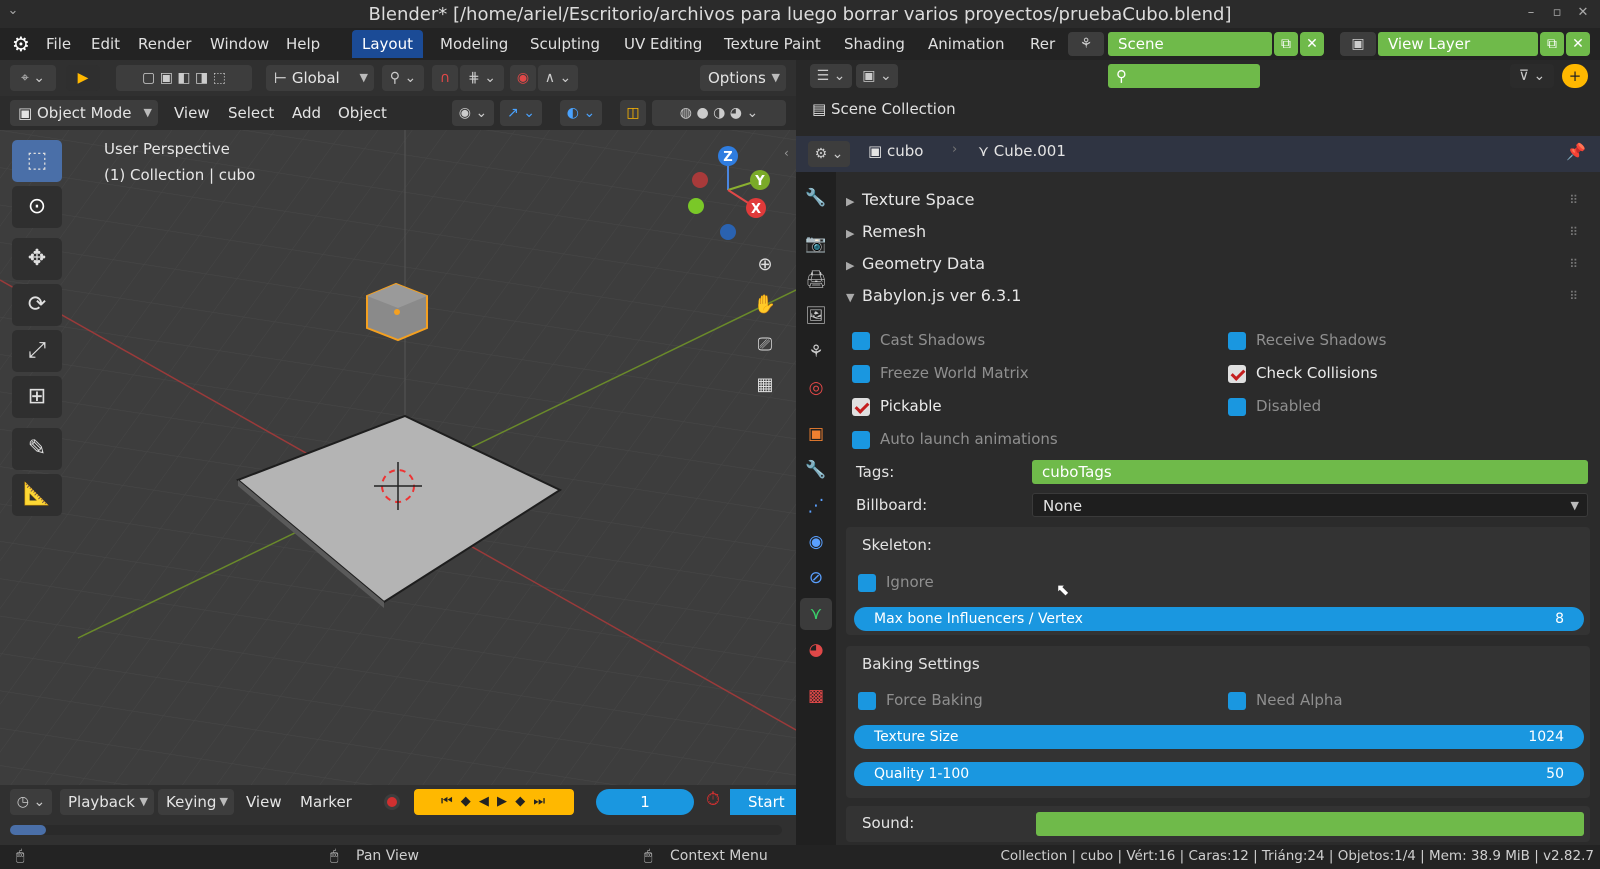  What do you see at coordinates (164, 44) in the screenshot?
I see `menu-render: Render` at bounding box center [164, 44].